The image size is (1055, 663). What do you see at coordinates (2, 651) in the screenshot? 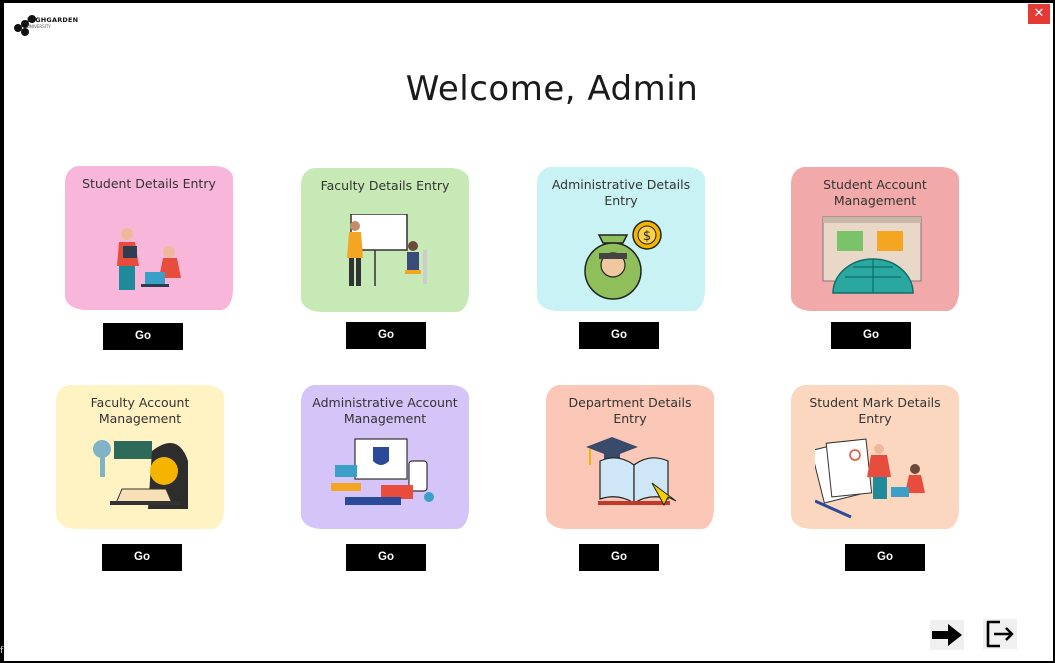
I see `edge-glyph: f` at bounding box center [2, 651].